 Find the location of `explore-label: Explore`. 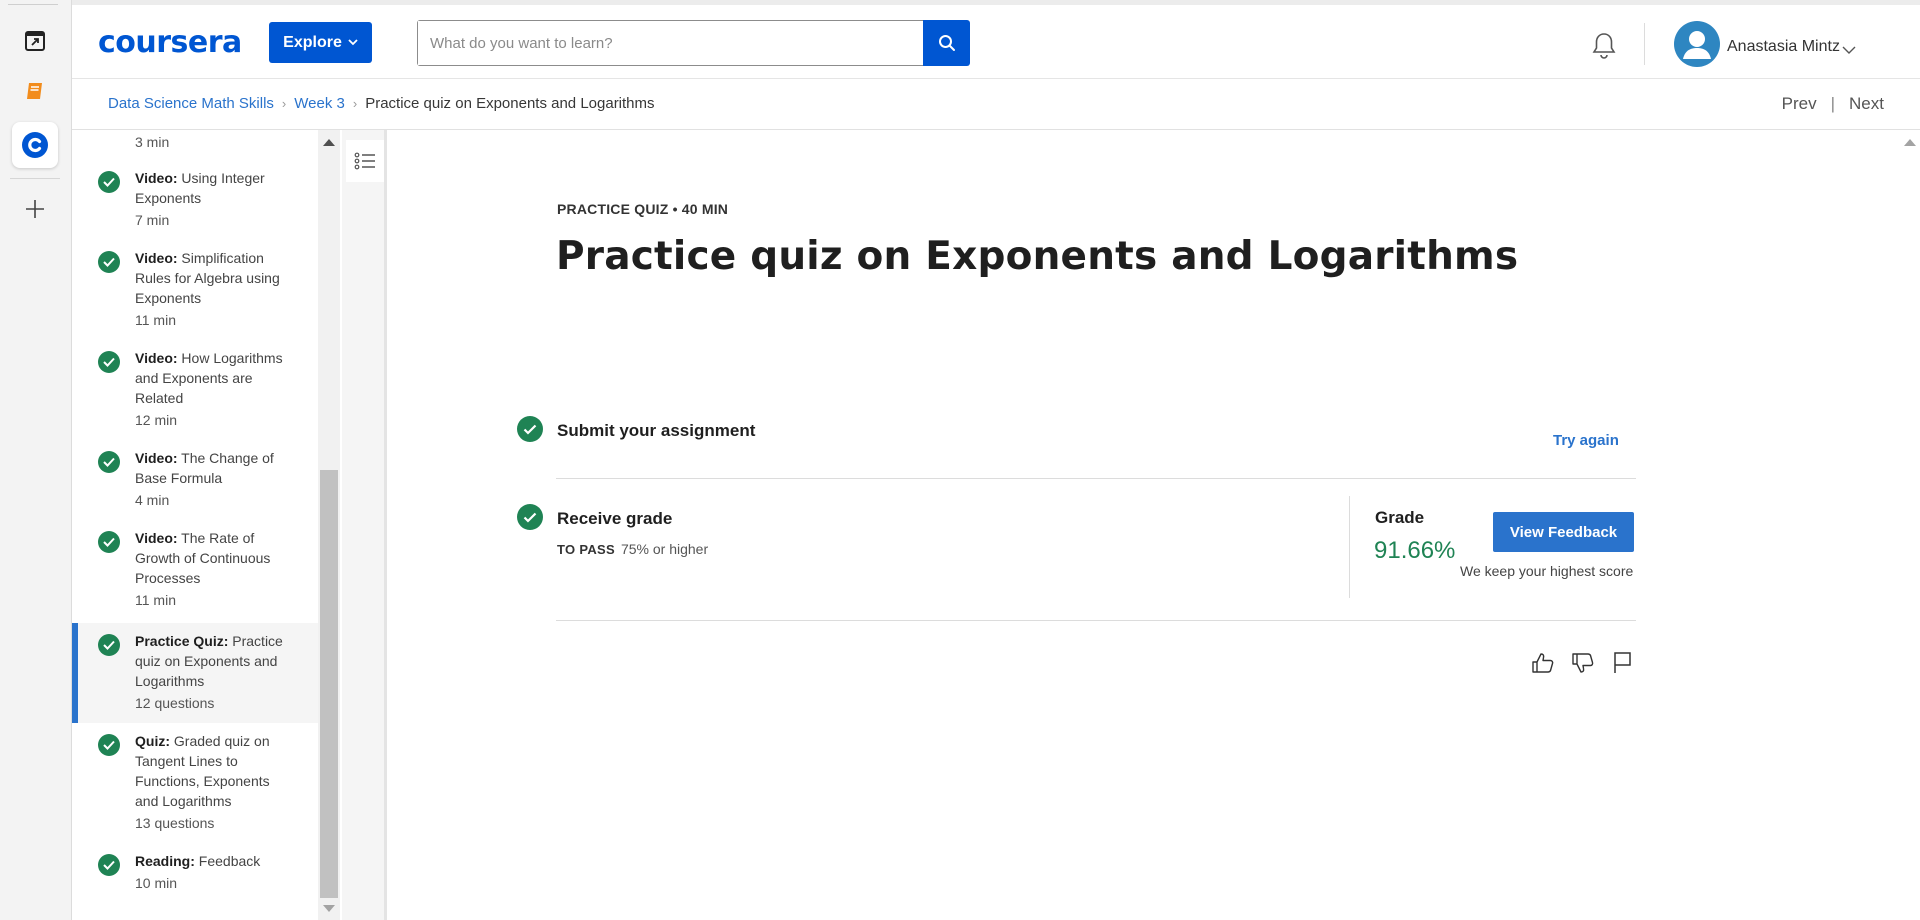

explore-label: Explore is located at coordinates (312, 42).